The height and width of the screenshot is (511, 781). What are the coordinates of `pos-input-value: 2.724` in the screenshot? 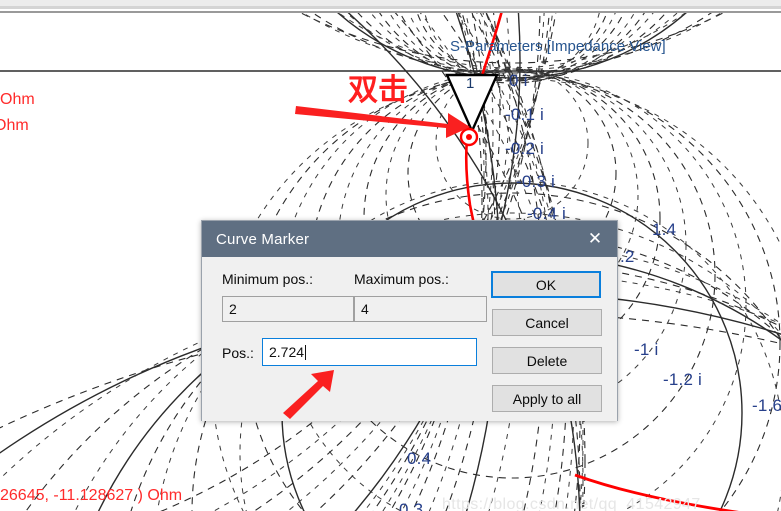 It's located at (287, 352).